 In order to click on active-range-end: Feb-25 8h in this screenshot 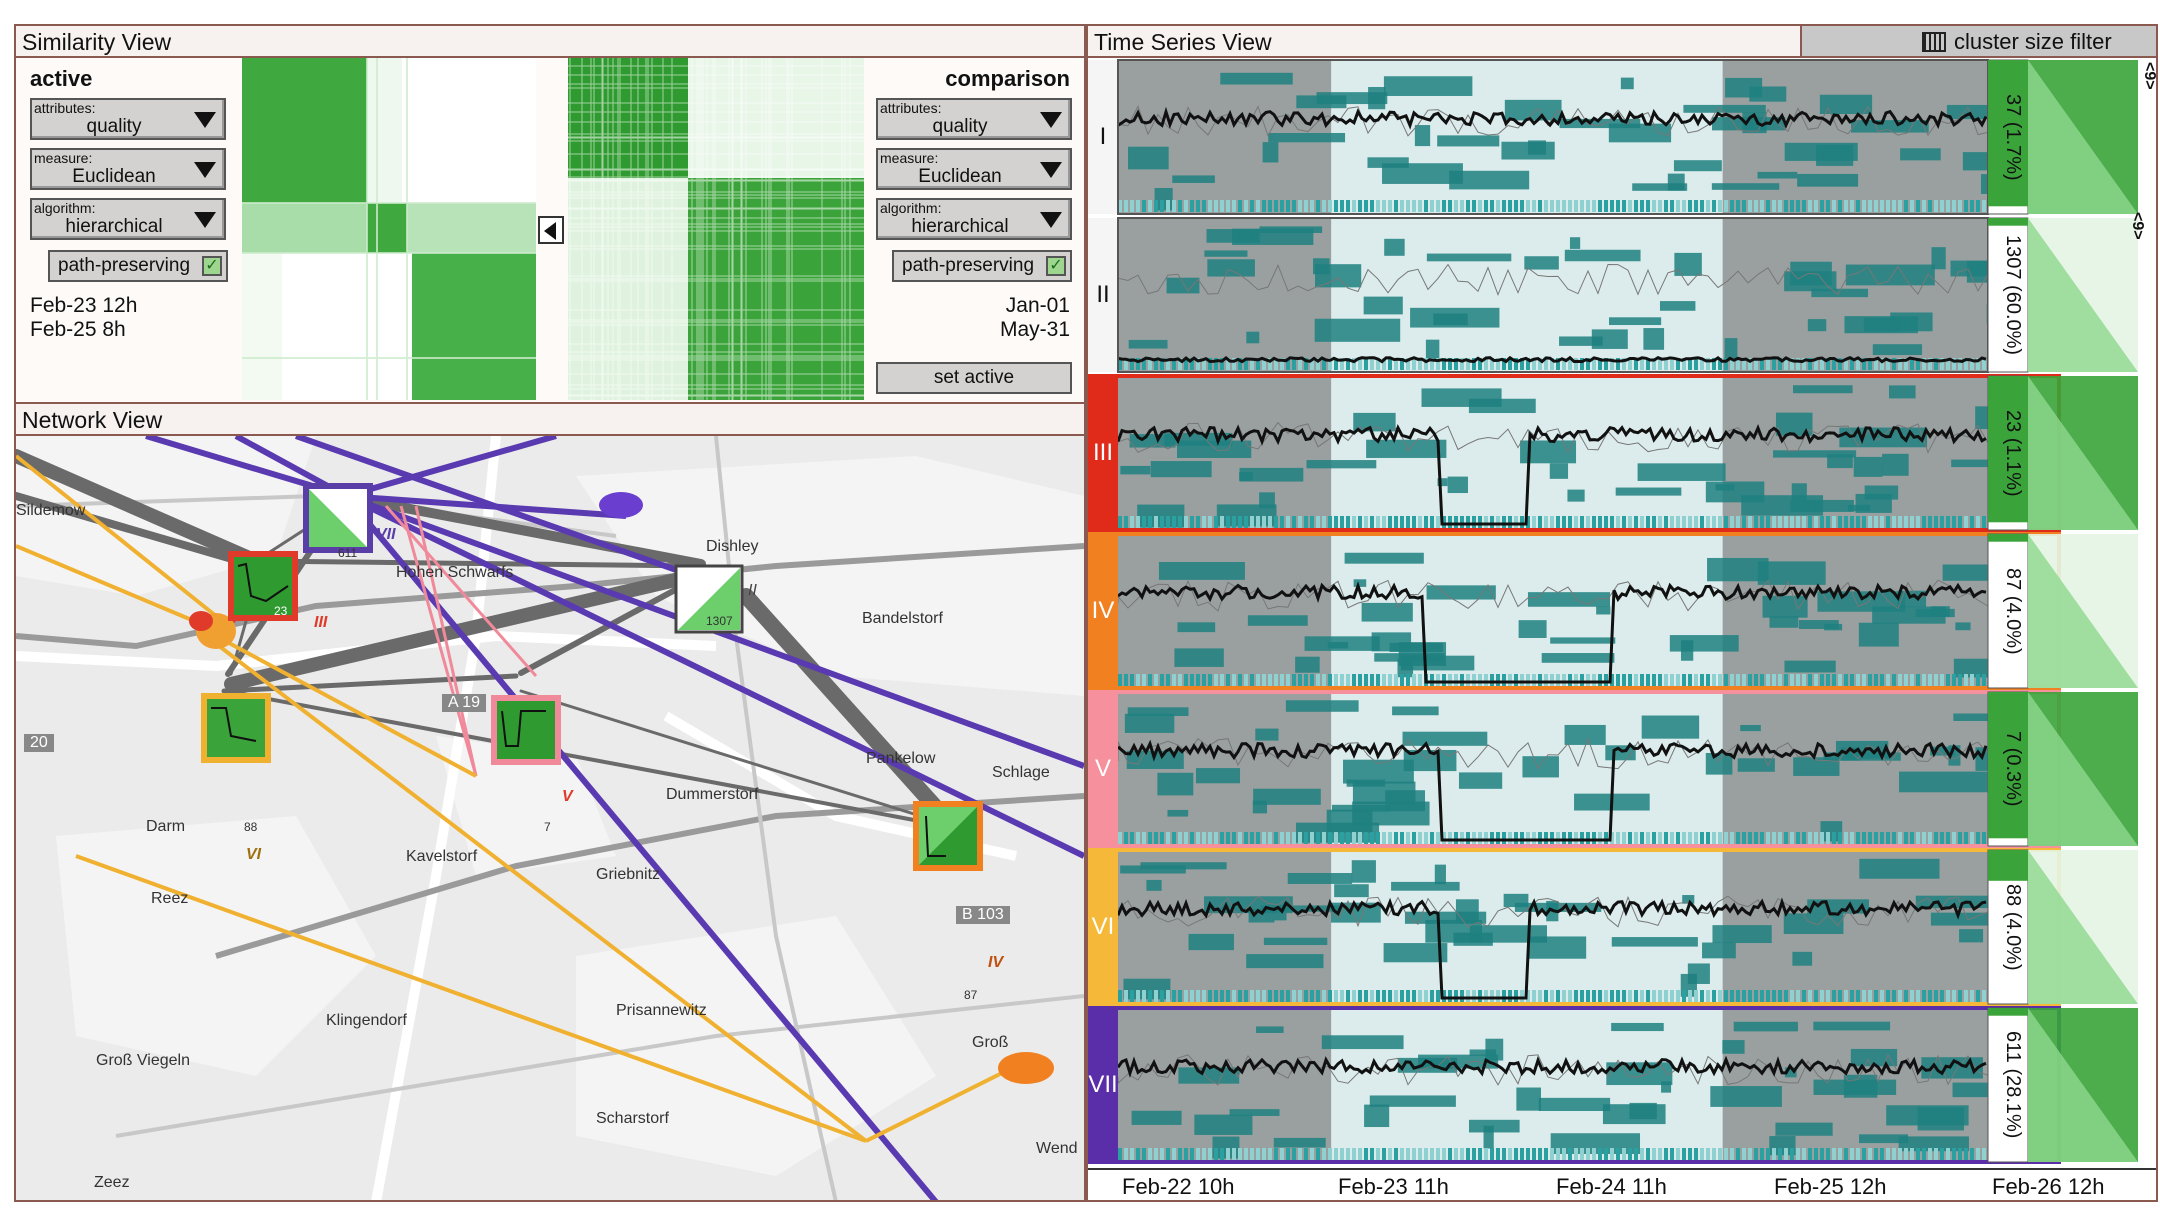, I will do `click(78, 329)`.